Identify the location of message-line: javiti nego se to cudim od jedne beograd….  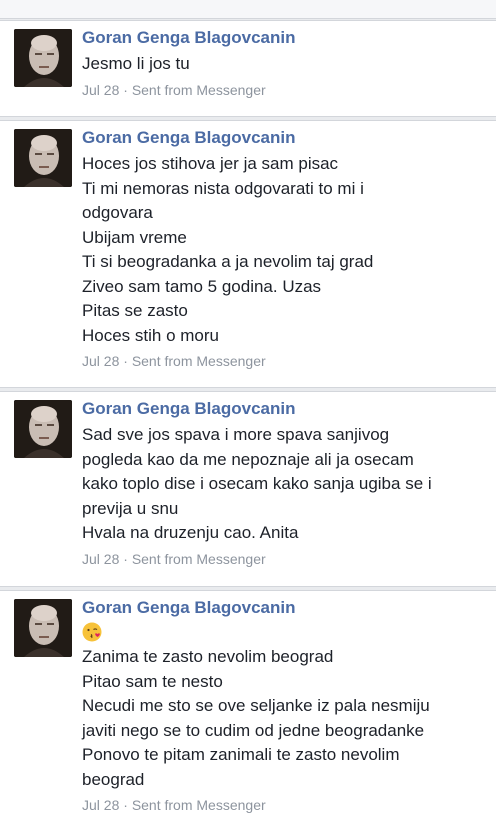
(253, 730).